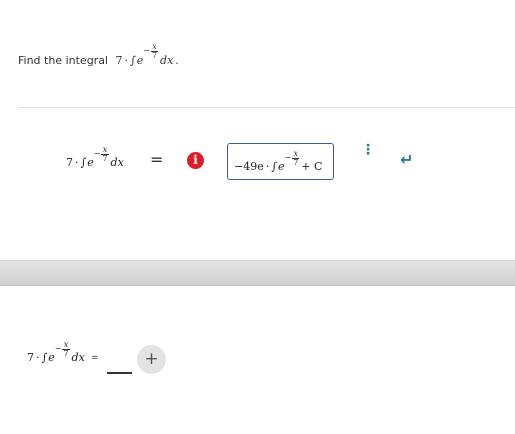 This screenshot has height=434, width=515. I want to click on prompt-label: Find the integral, so click(63, 60).